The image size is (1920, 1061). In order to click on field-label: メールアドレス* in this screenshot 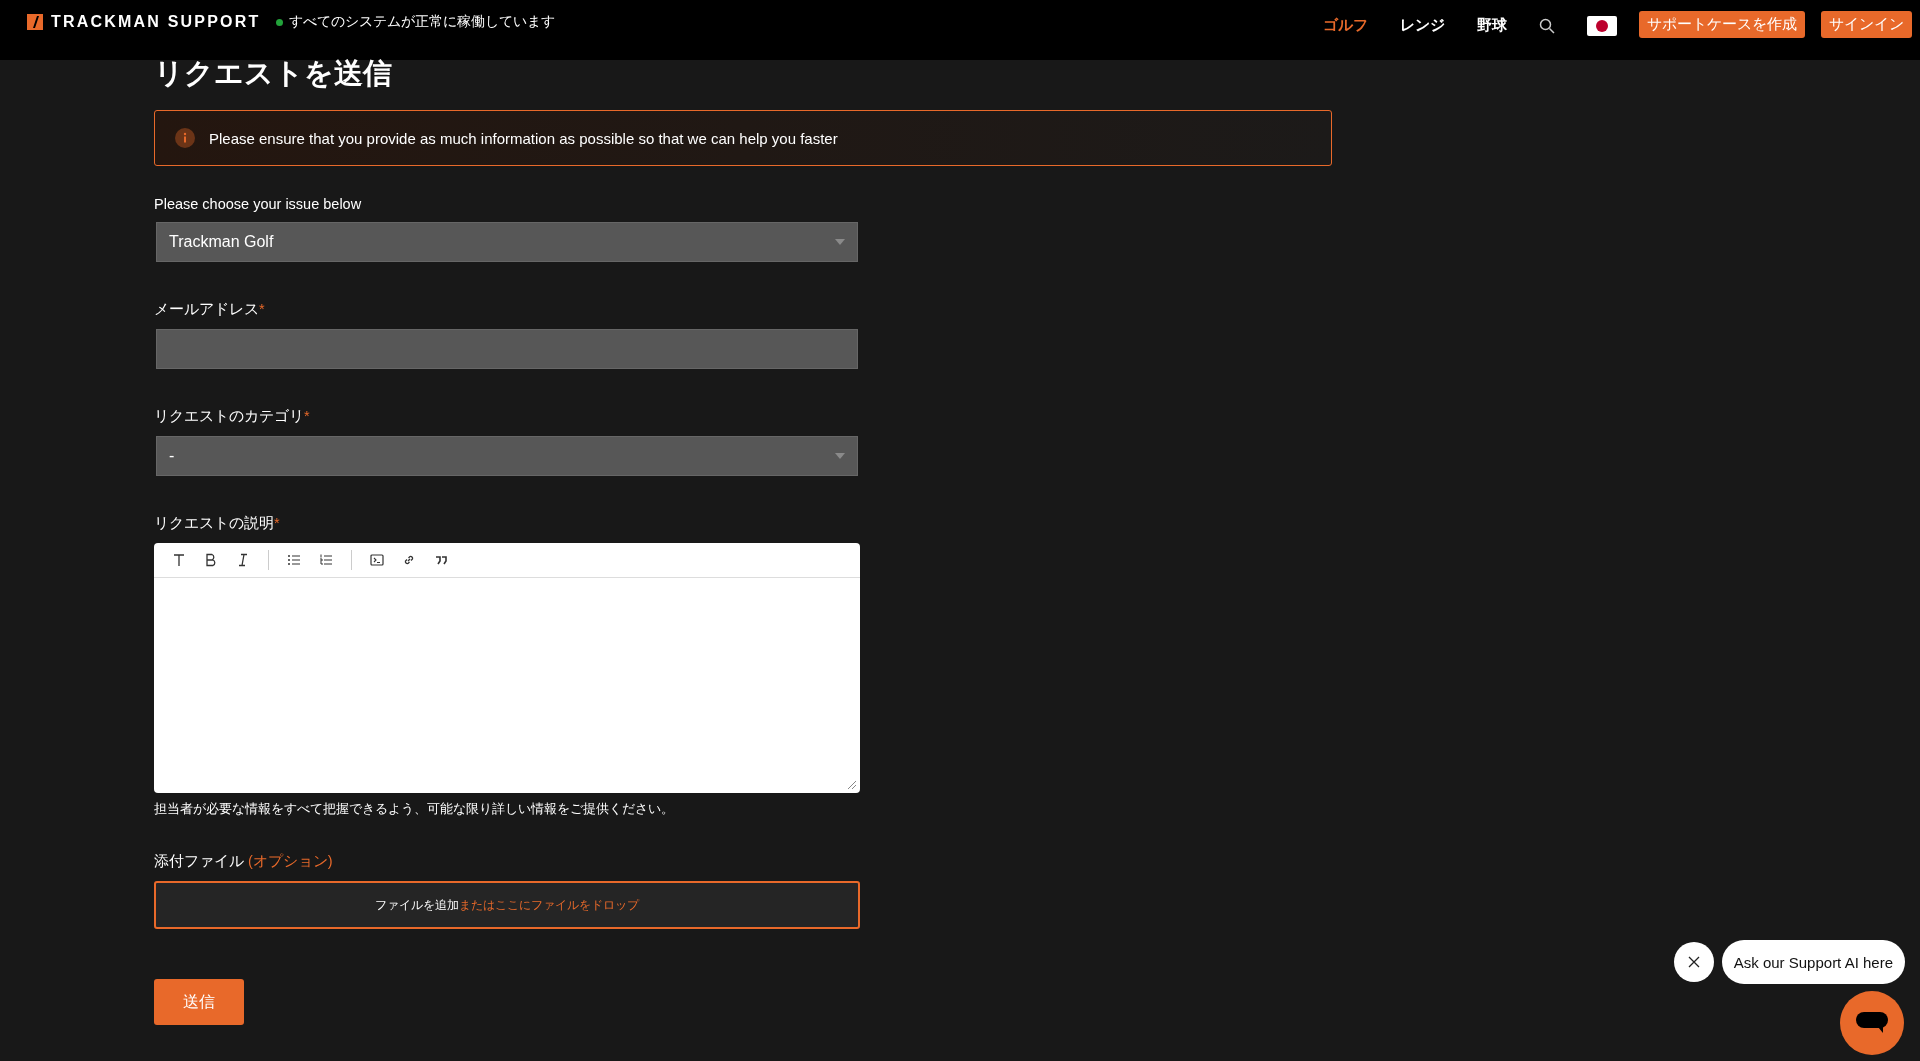, I will do `click(210, 309)`.